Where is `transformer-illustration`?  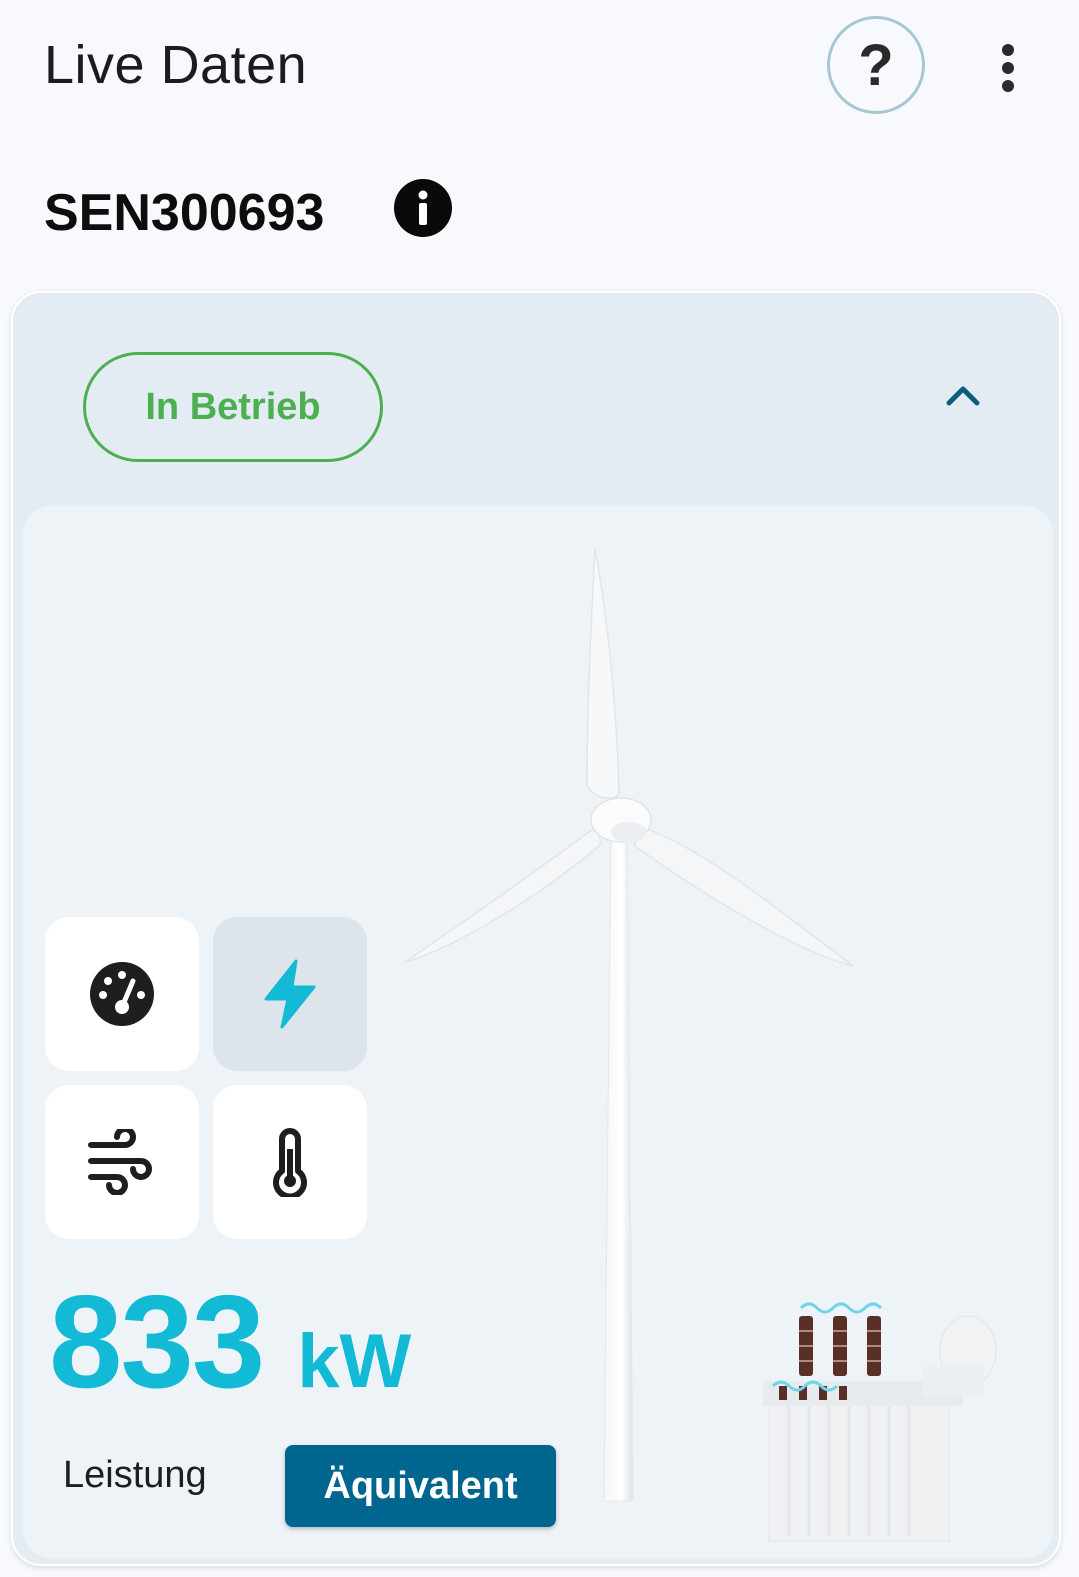
transformer-illustration is located at coordinates (880, 1422).